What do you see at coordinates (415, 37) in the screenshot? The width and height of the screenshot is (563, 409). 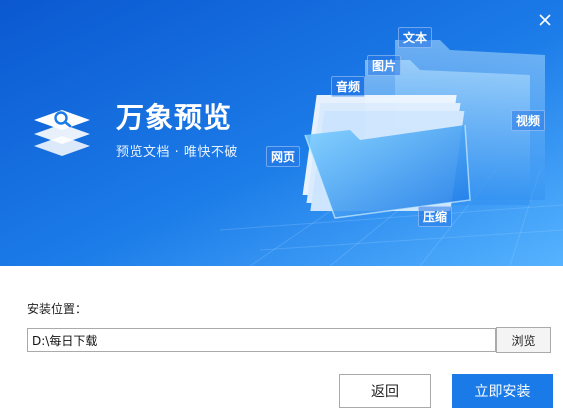 I see `tag-text: 文本` at bounding box center [415, 37].